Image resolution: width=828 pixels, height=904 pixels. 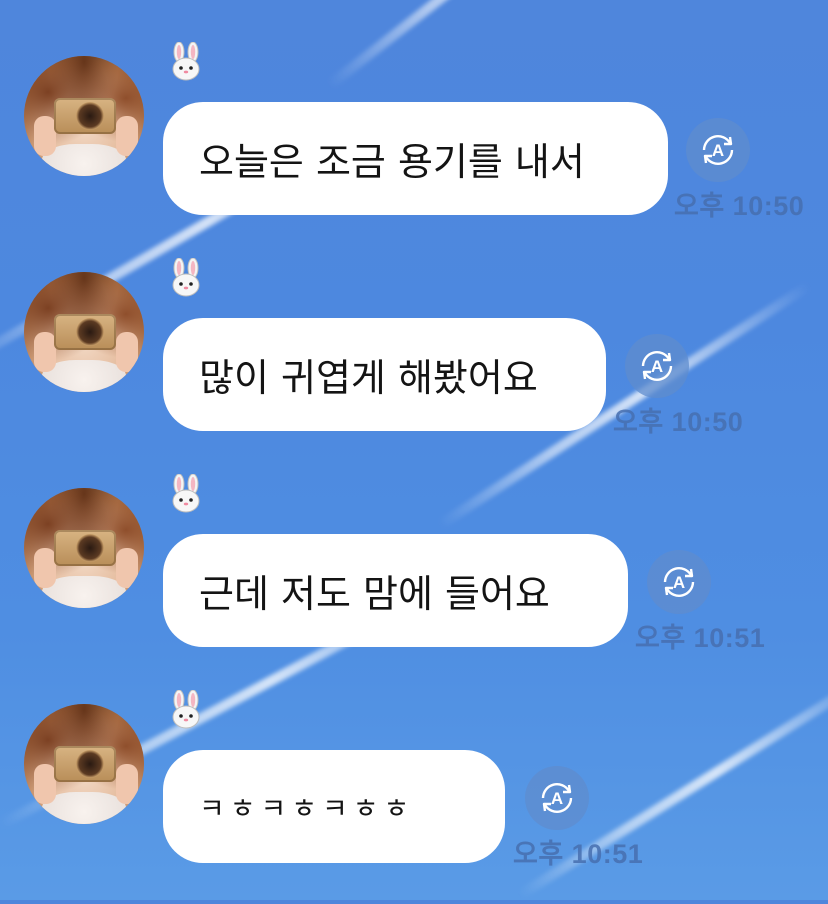 What do you see at coordinates (395, 590) in the screenshot?
I see `message-bubble: 근데 저도 맘에 들어요` at bounding box center [395, 590].